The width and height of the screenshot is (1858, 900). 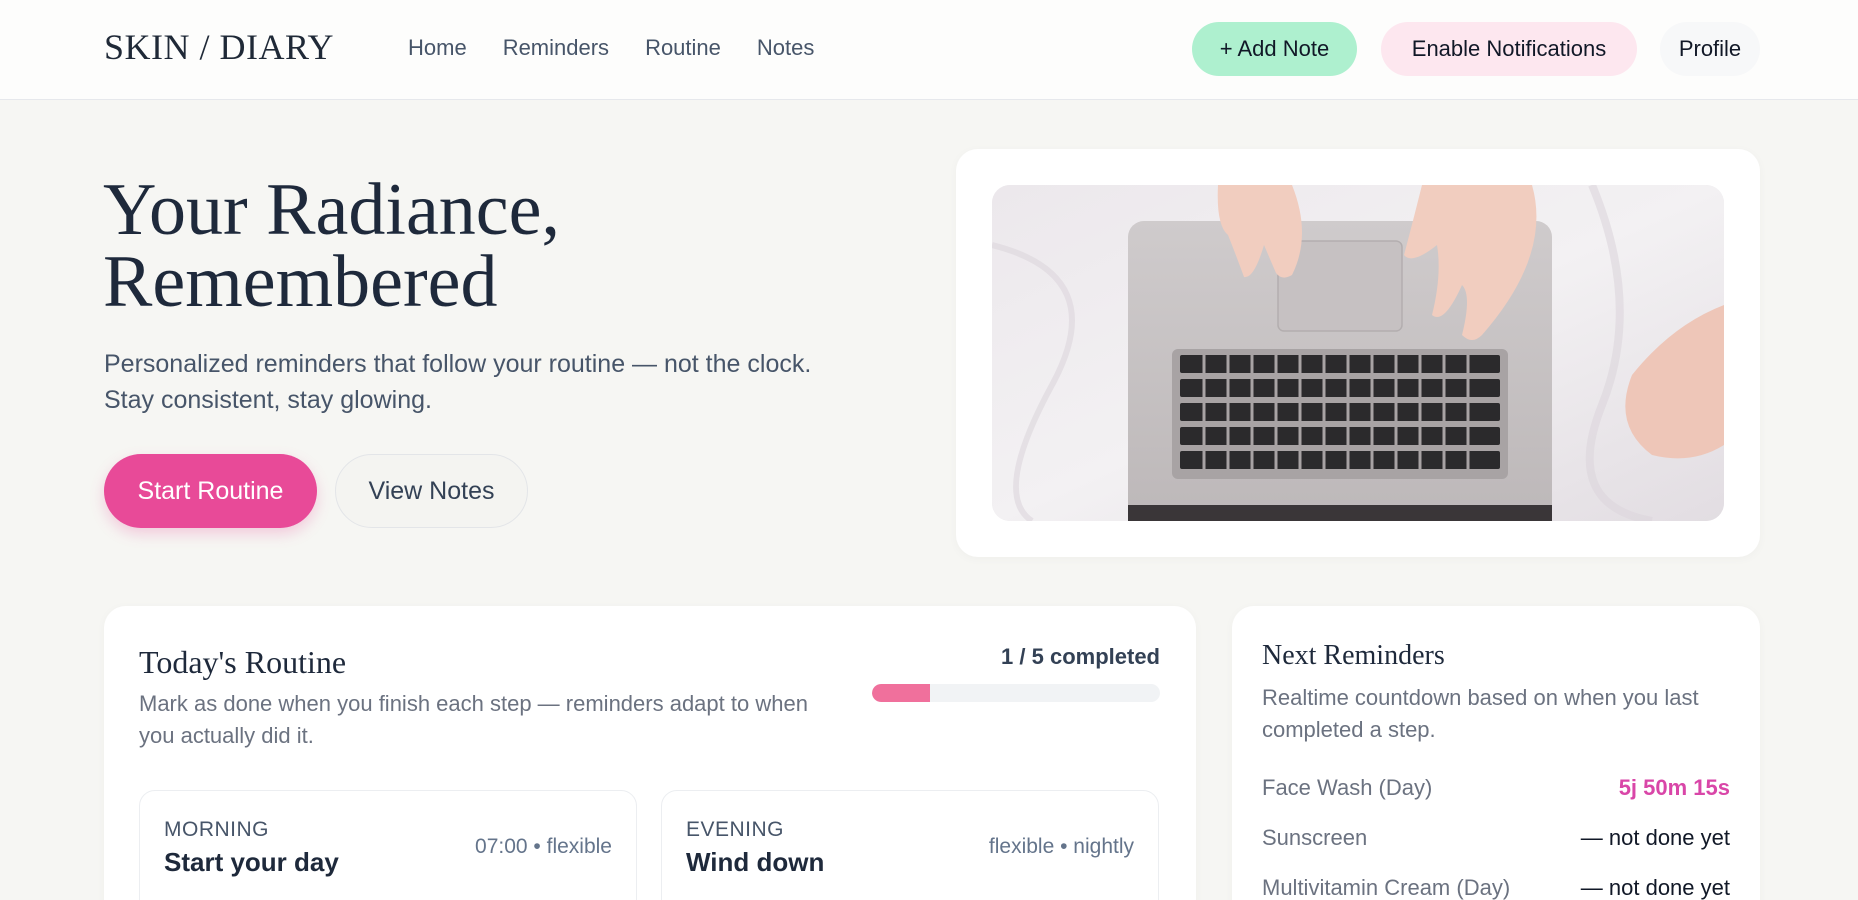 I want to click on reminder-row: Face Wash (Day) 5j 50m 15s, so click(x=1496, y=788).